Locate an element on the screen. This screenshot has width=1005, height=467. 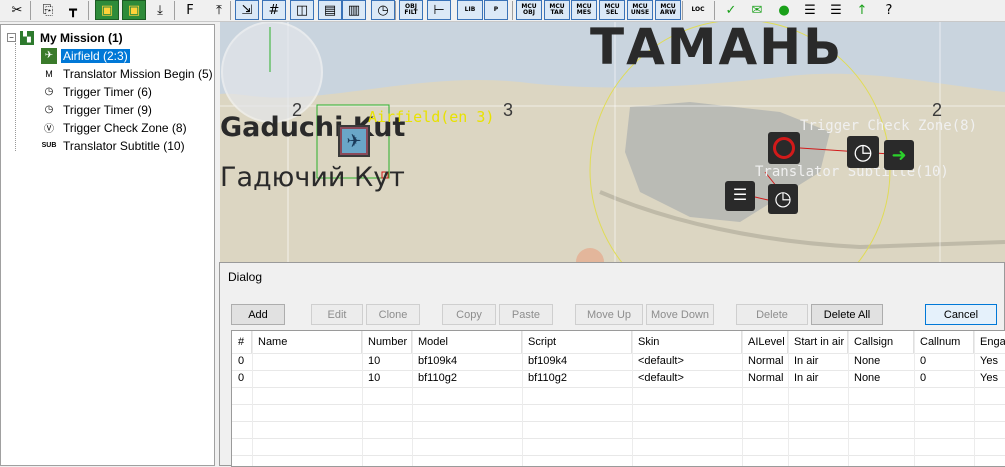
table-cell: Yes is located at coordinates (989, 378).